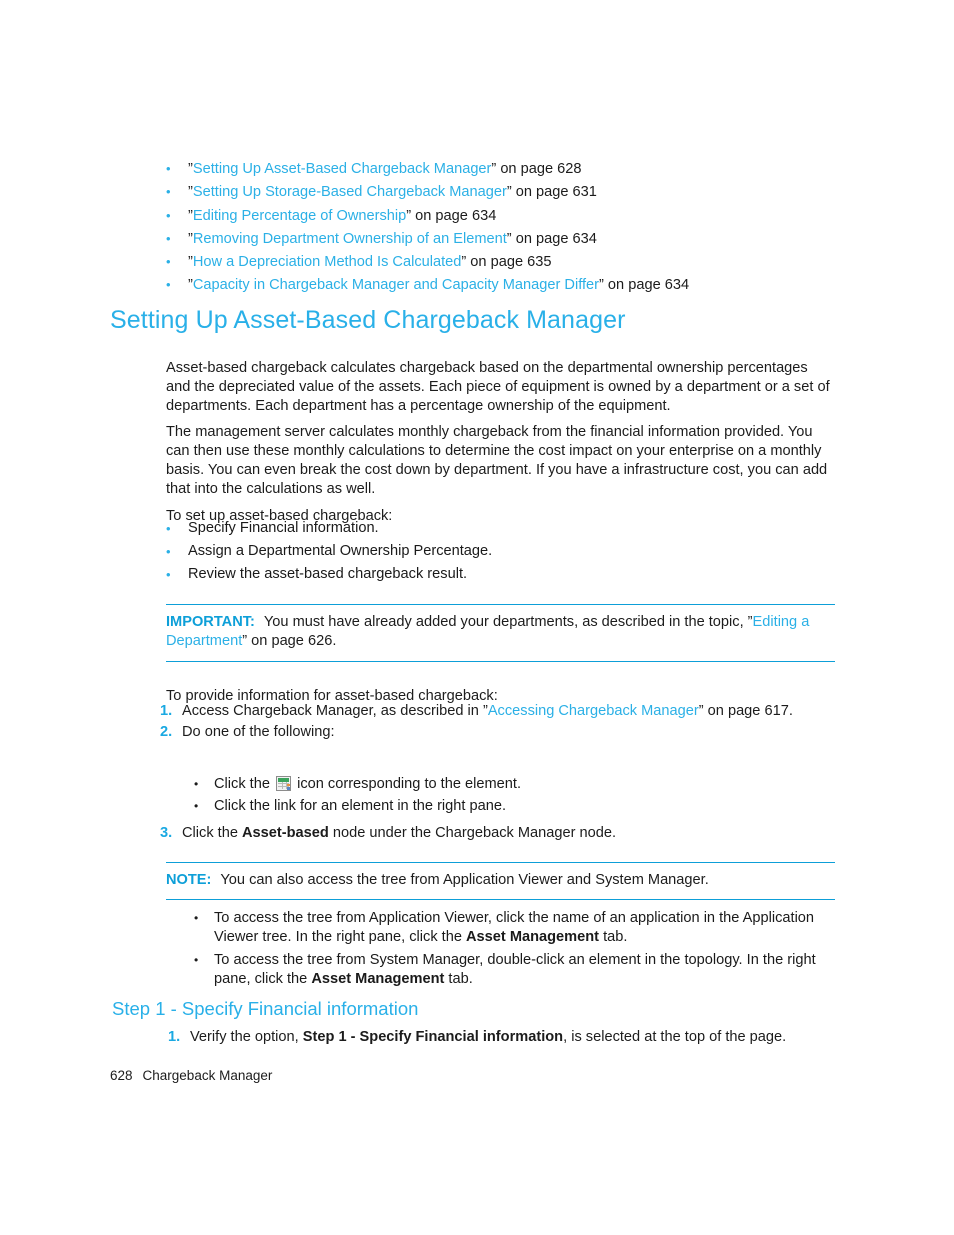 Image resolution: width=954 pixels, height=1235 pixels. I want to click on spreadsheet-icon-cell-orange, so click(289, 784).